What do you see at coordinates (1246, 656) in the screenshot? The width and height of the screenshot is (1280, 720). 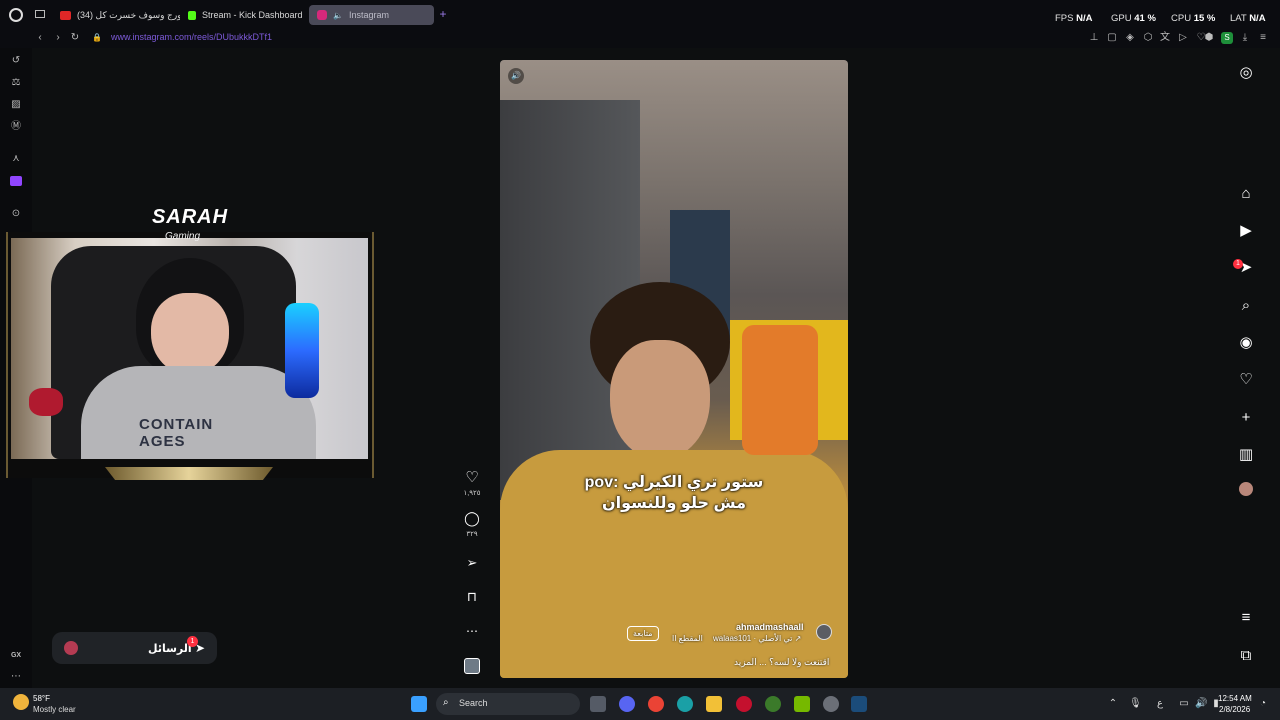 I see `also-from-meta-icon: ⧉` at bounding box center [1246, 656].